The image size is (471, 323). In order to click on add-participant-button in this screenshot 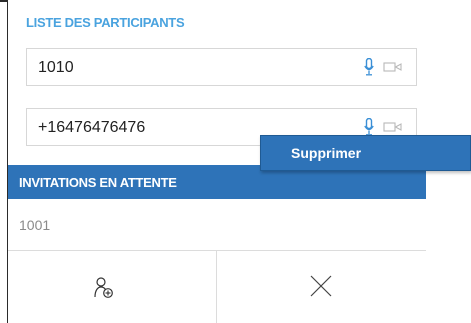, I will do `click(112, 287)`.